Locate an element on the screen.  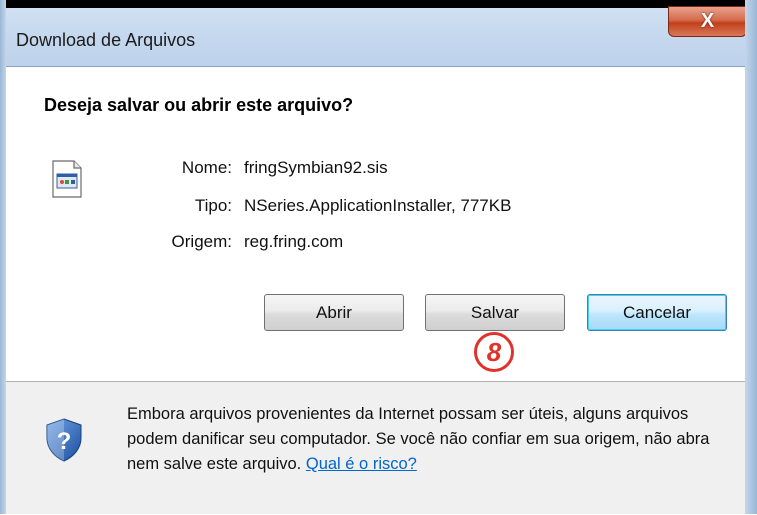
type-value: NSeries.ApplicationInstaller, 777KB is located at coordinates (378, 205).